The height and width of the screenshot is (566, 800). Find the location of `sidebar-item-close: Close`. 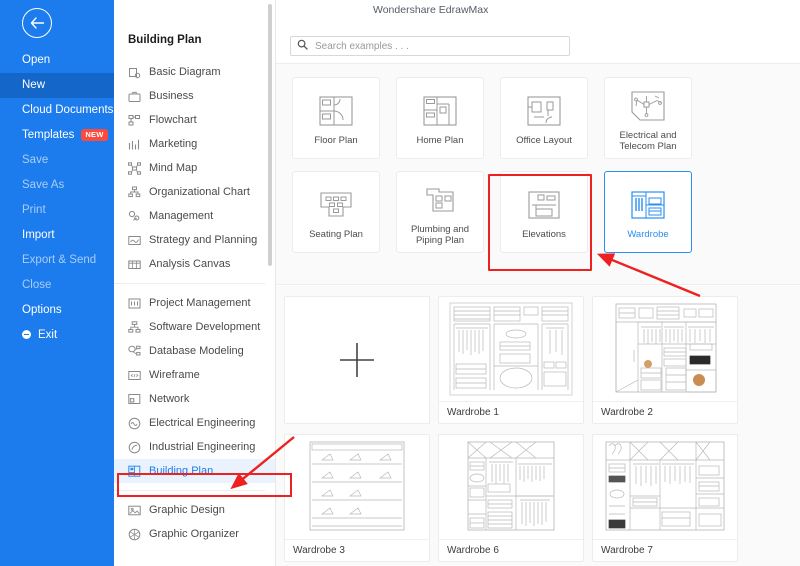

sidebar-item-close: Close is located at coordinates (57, 285).